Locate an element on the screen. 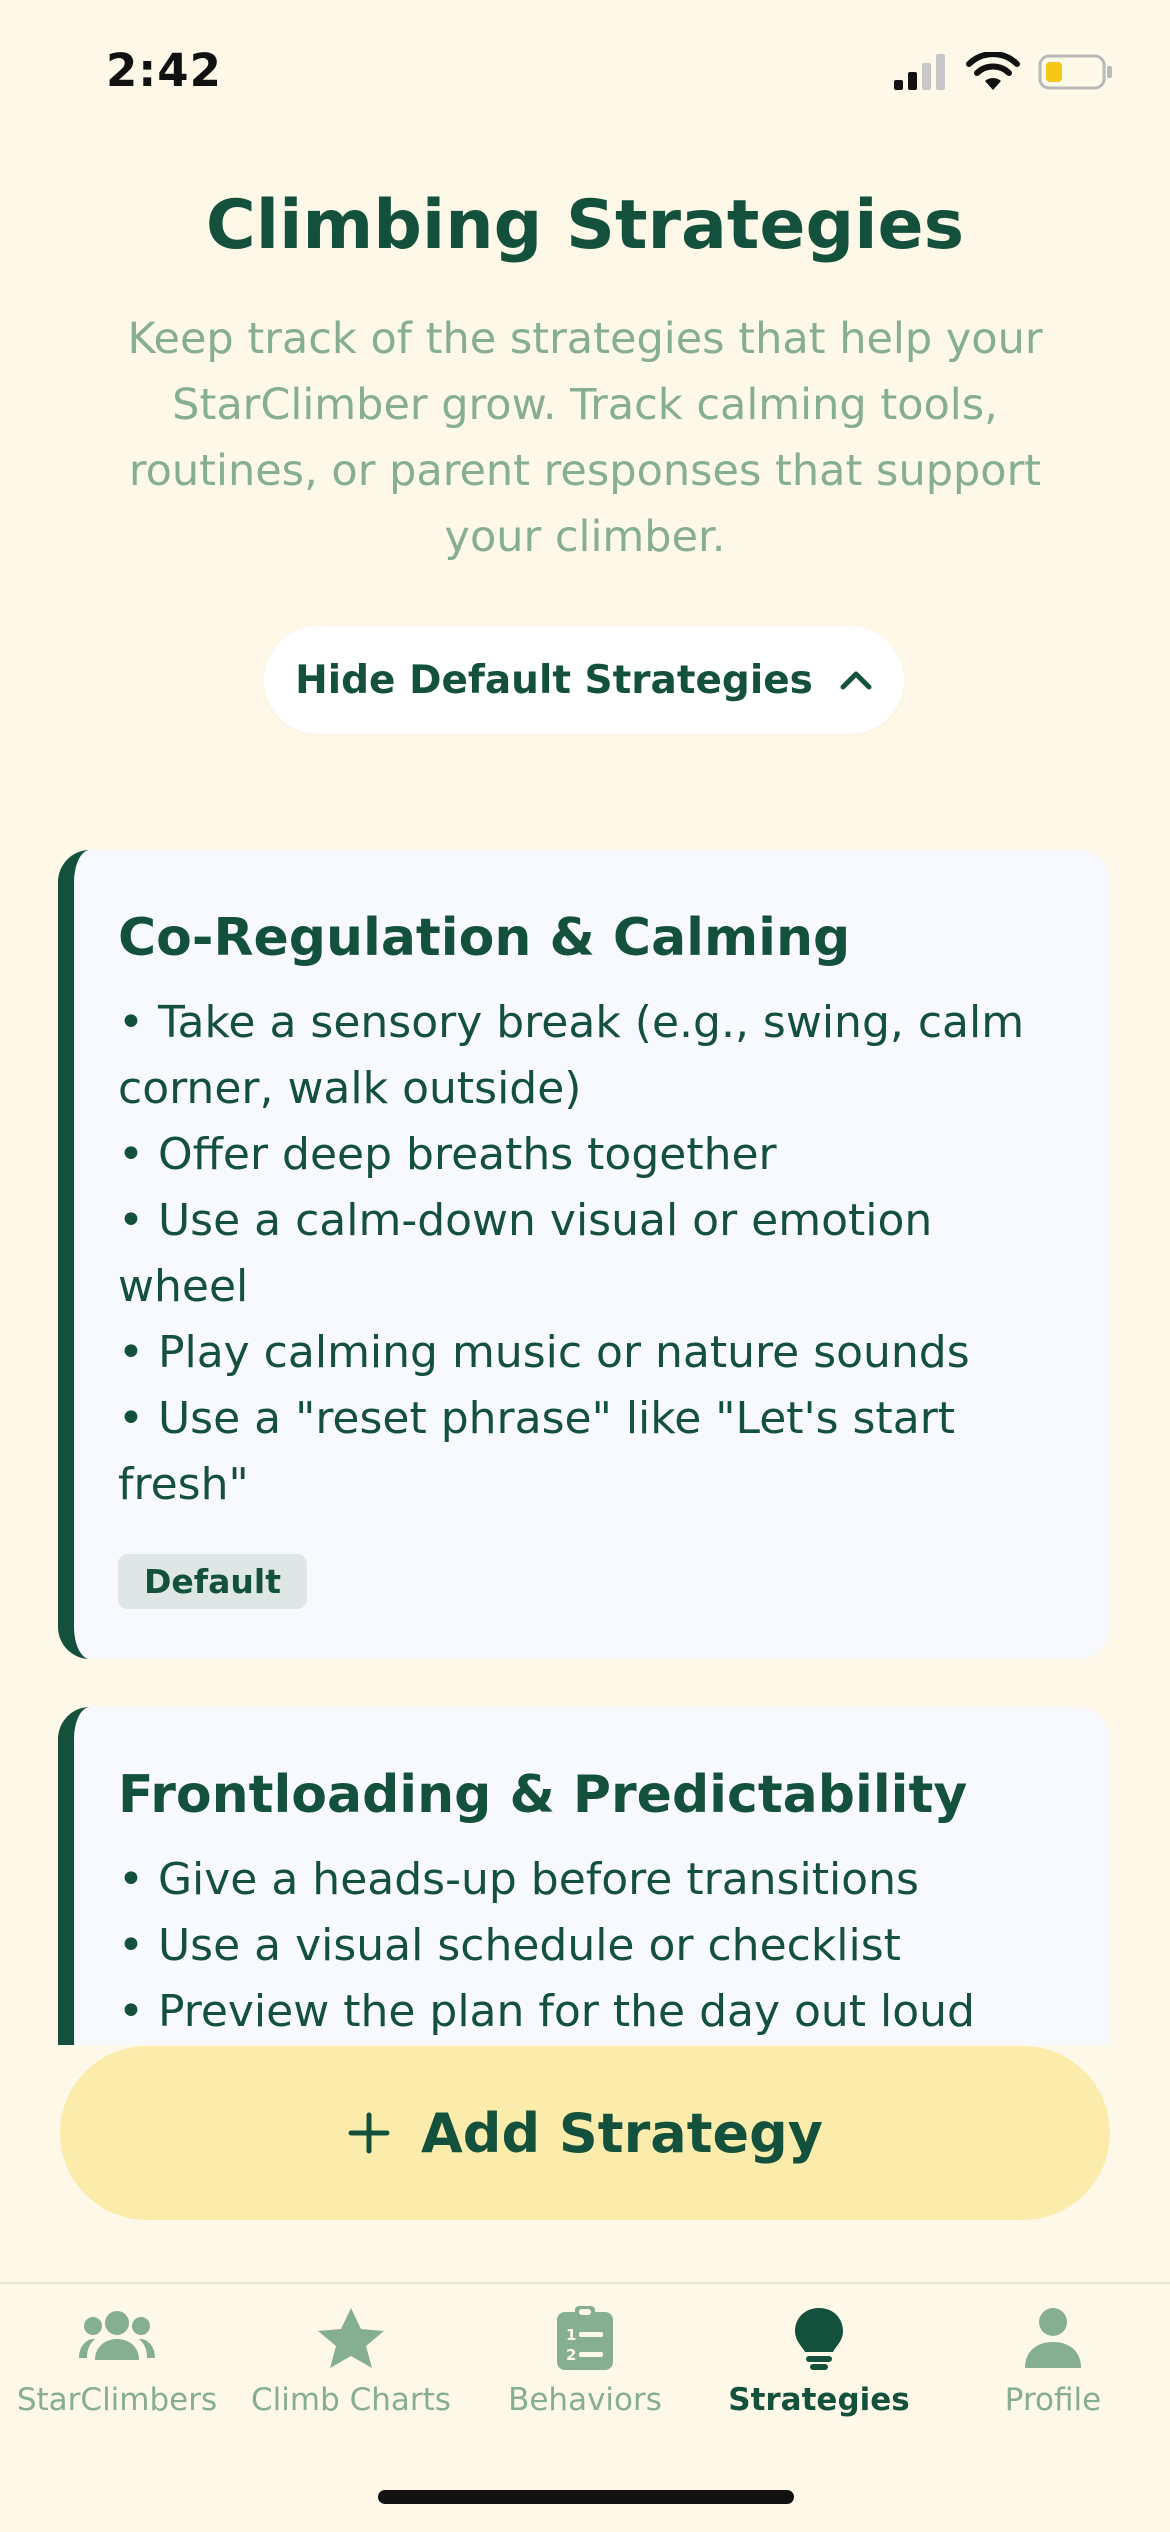 Image resolution: width=1170 pixels, height=2532 pixels. star-icon is located at coordinates (351, 2338).